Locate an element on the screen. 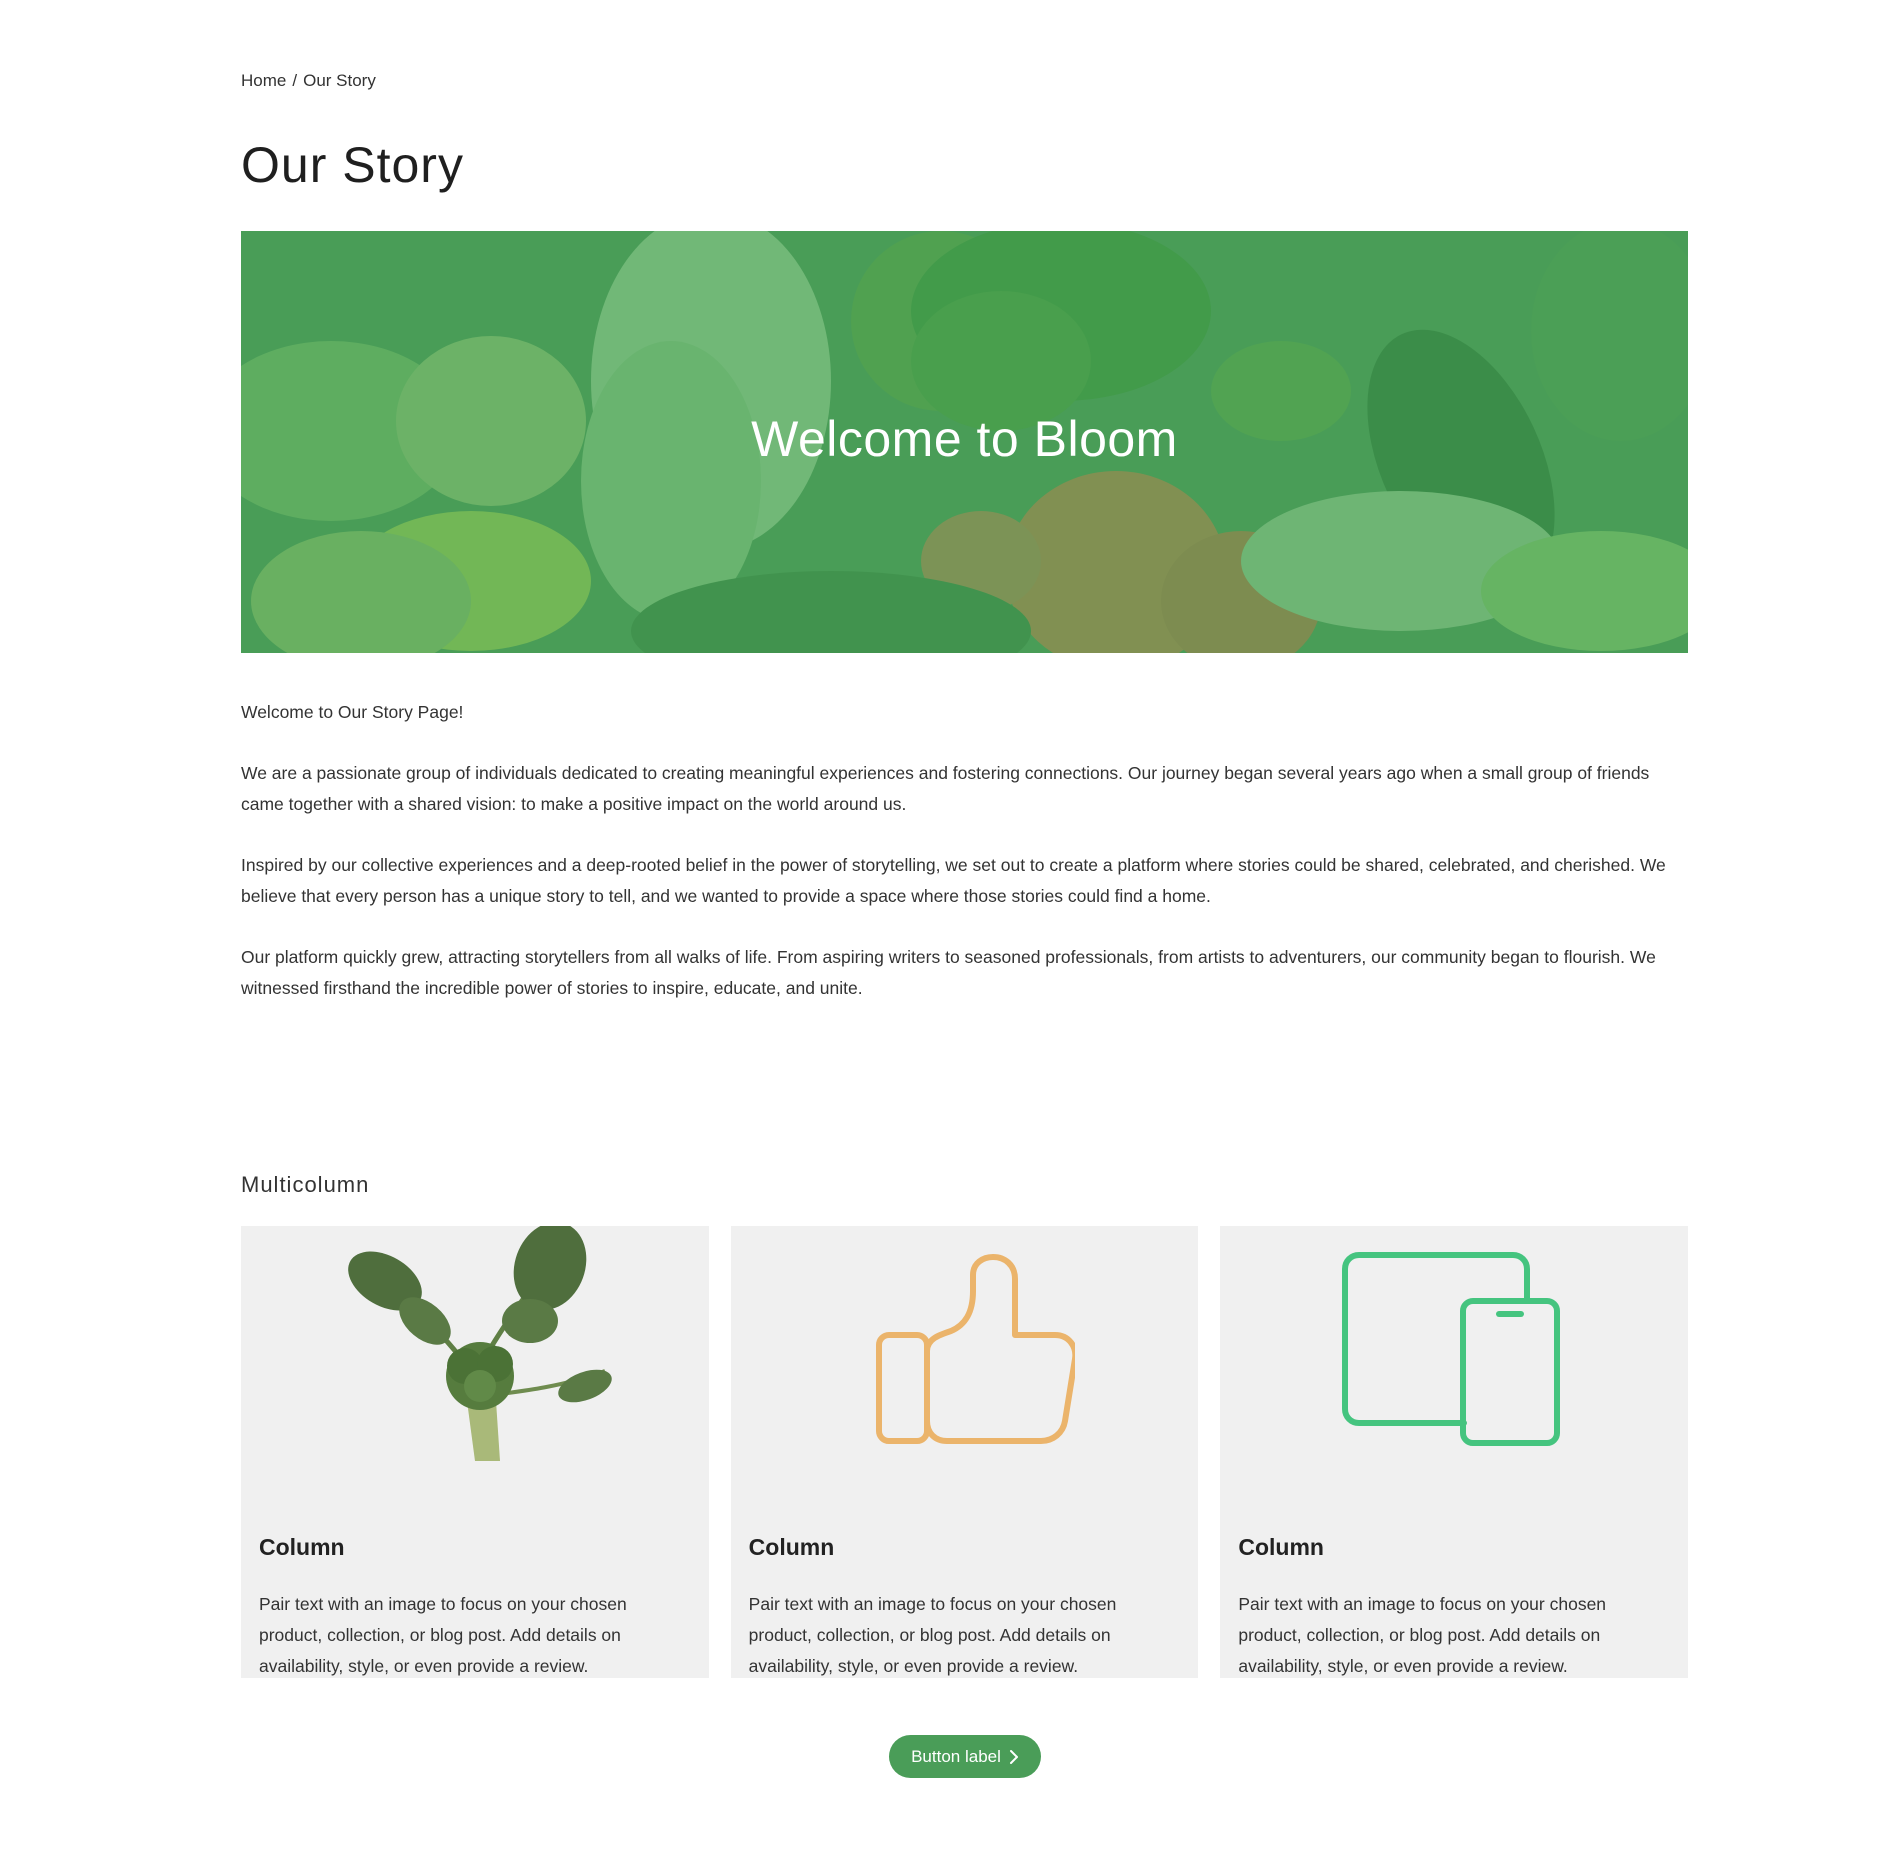  thumbs-up-icon is located at coordinates (975, 1349).